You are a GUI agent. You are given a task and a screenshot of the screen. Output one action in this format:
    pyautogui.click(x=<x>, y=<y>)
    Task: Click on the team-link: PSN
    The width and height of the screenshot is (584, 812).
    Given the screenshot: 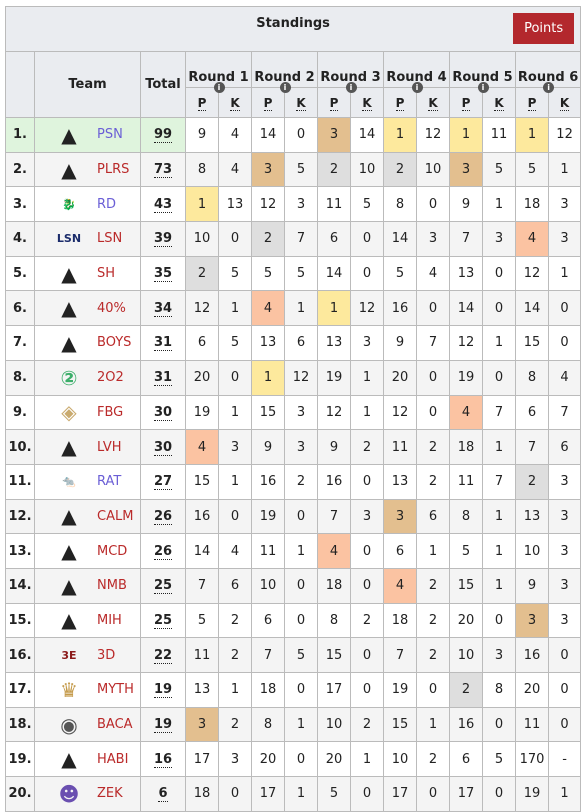 What is the action you would take?
    pyautogui.click(x=110, y=134)
    